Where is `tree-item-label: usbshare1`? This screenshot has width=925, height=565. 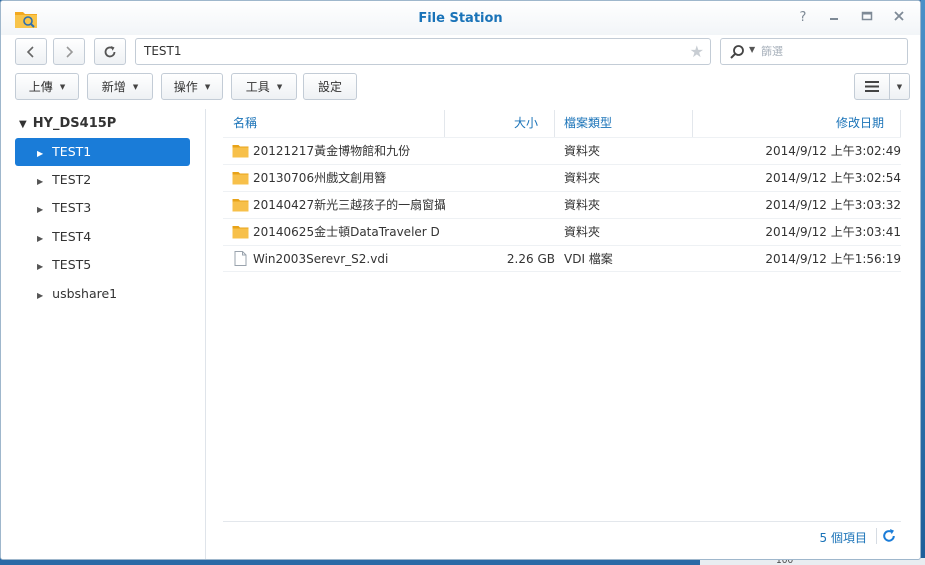
tree-item-label: usbshare1 is located at coordinates (85, 293).